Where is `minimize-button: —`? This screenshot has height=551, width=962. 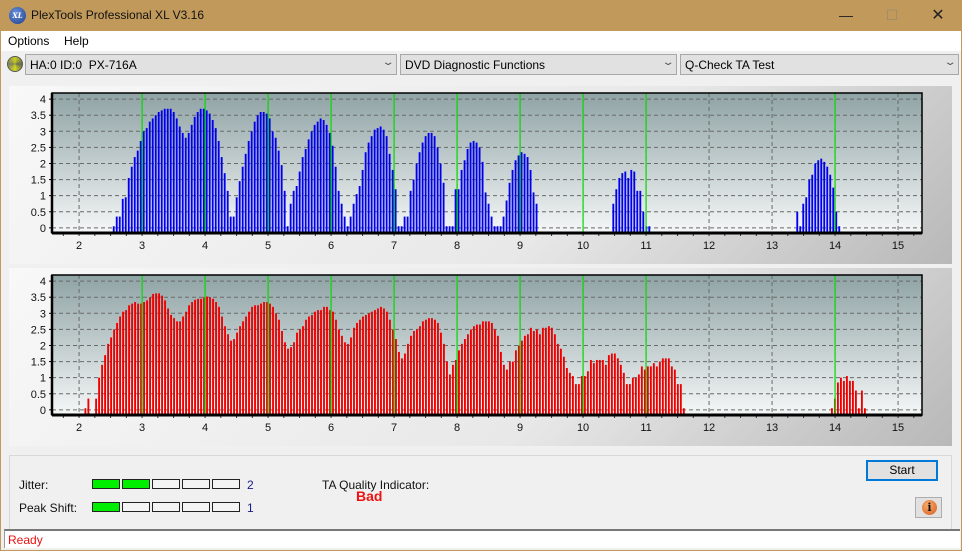
minimize-button: — is located at coordinates (846, 15).